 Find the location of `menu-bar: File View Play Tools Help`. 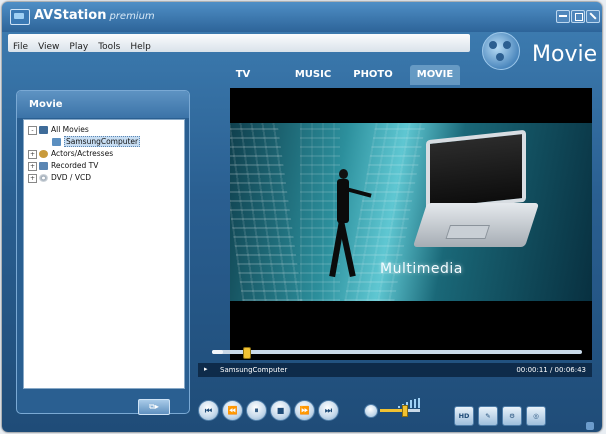

menu-bar: File View Play Tools Help is located at coordinates (239, 43).